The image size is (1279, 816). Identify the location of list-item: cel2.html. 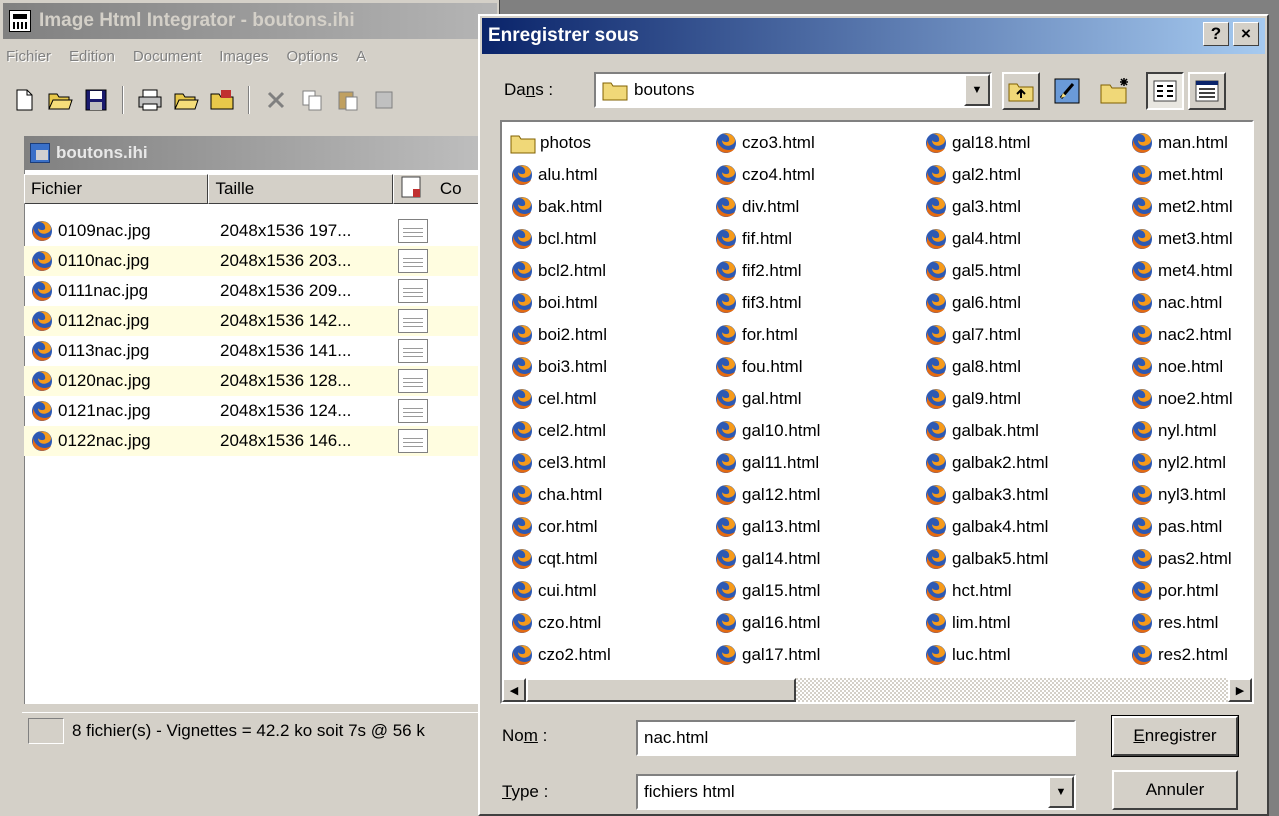
(558, 431).